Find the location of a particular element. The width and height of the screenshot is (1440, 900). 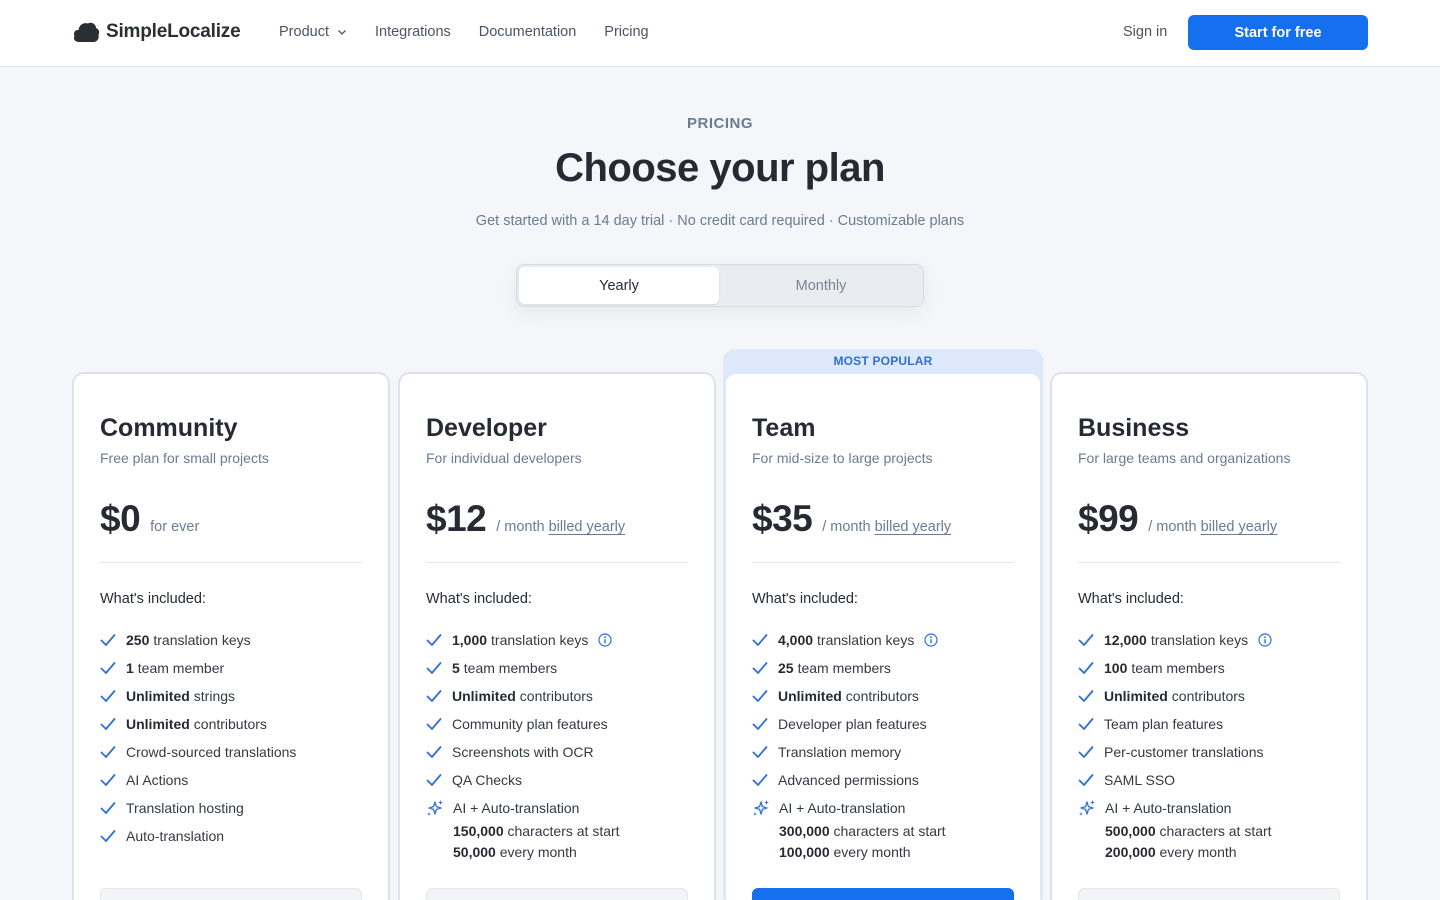

sign-in-link: Sign in is located at coordinates (1145, 32).